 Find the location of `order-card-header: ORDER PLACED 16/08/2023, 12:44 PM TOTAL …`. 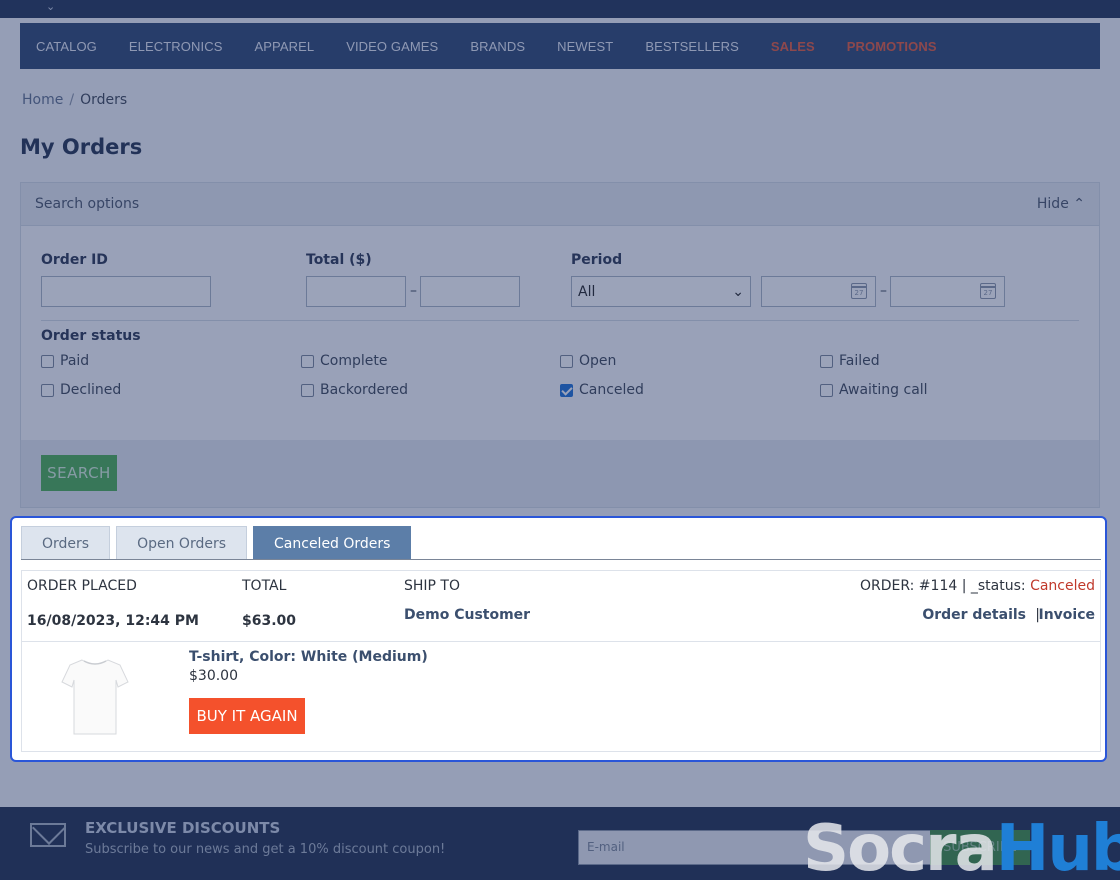

order-card-header: ORDER PLACED 16/08/2023, 12:44 PM TOTAL … is located at coordinates (561, 606).